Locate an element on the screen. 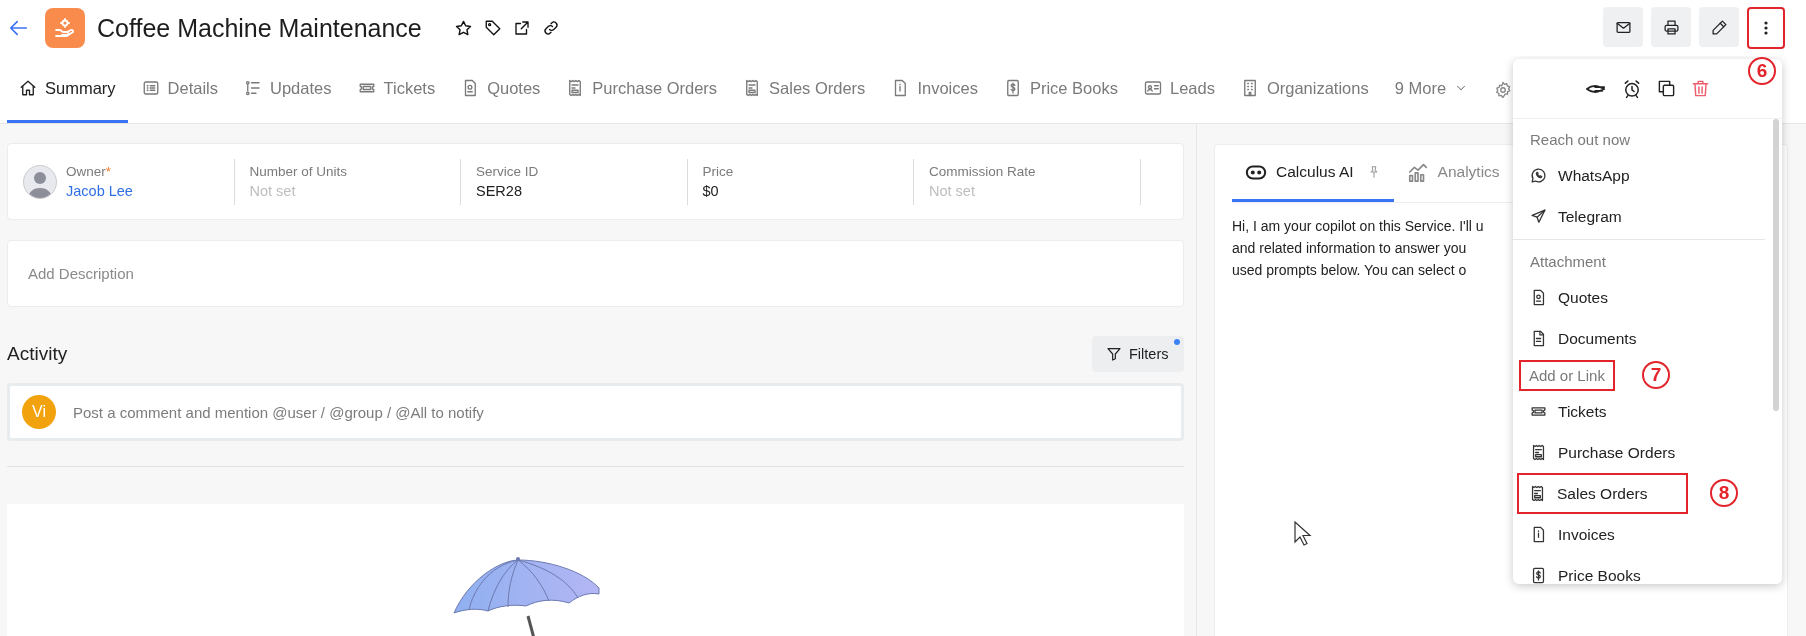 This screenshot has width=1806, height=636. list-icon is located at coordinates (150, 88).